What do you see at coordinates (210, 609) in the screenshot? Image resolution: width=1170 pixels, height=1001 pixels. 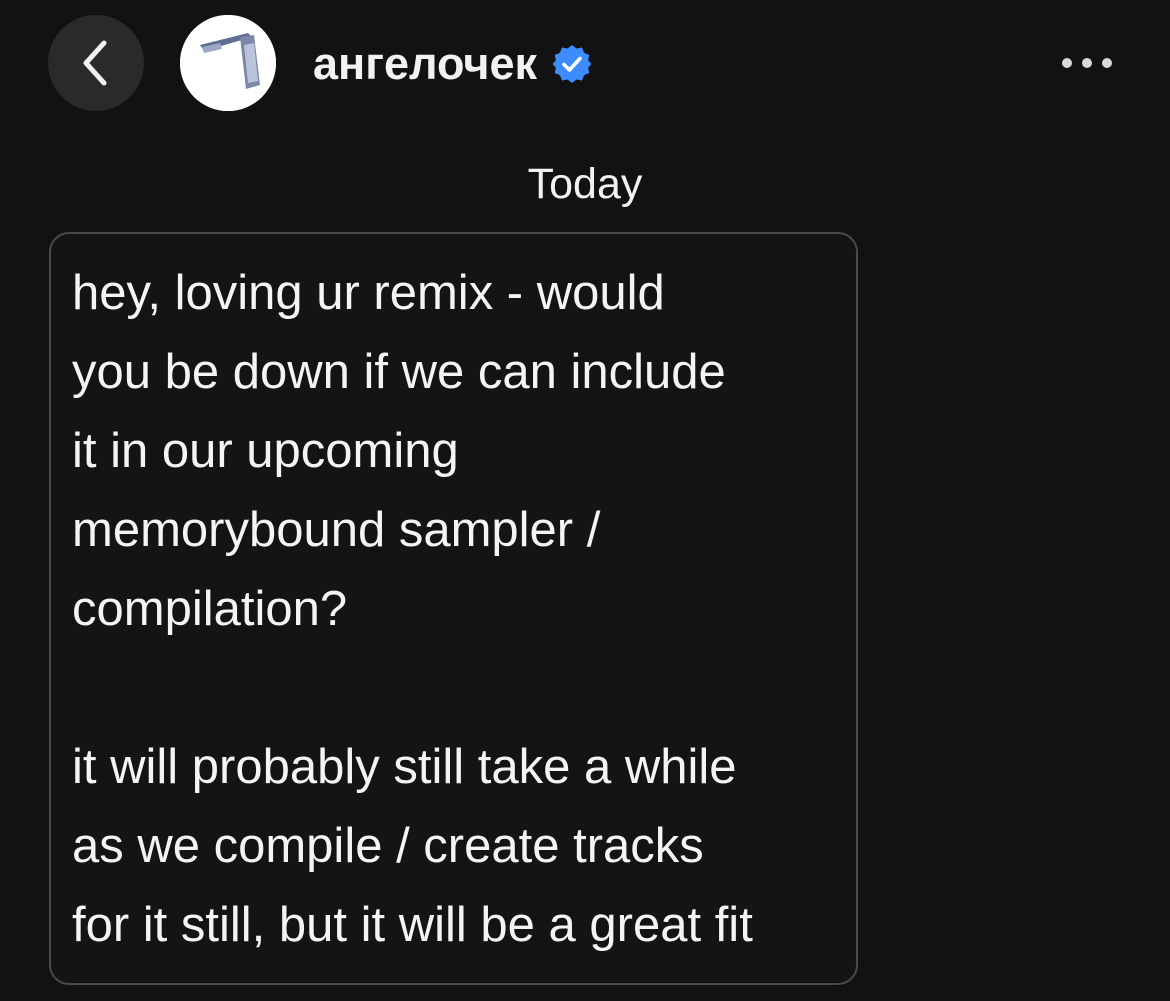 I see `message-line: compilation?` at bounding box center [210, 609].